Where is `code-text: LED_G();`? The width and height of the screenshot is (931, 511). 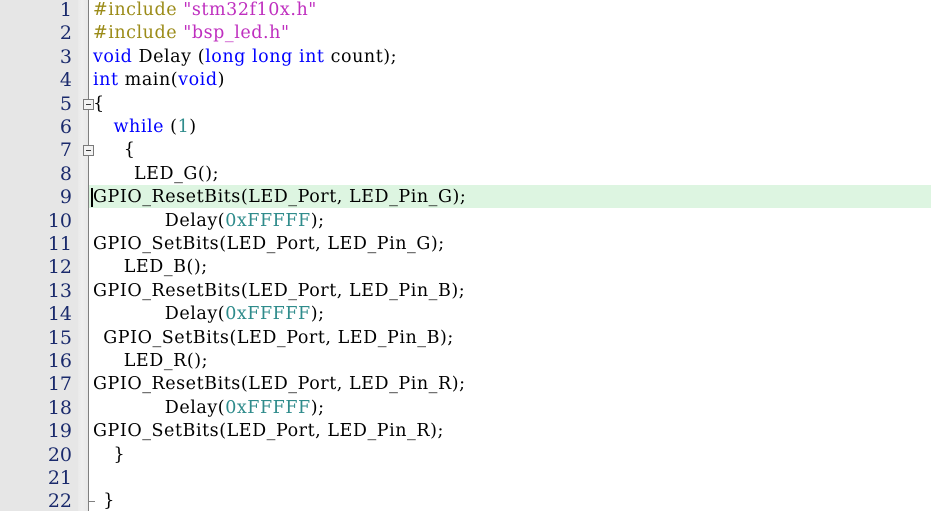
code-text: LED_G(); is located at coordinates (176, 174).